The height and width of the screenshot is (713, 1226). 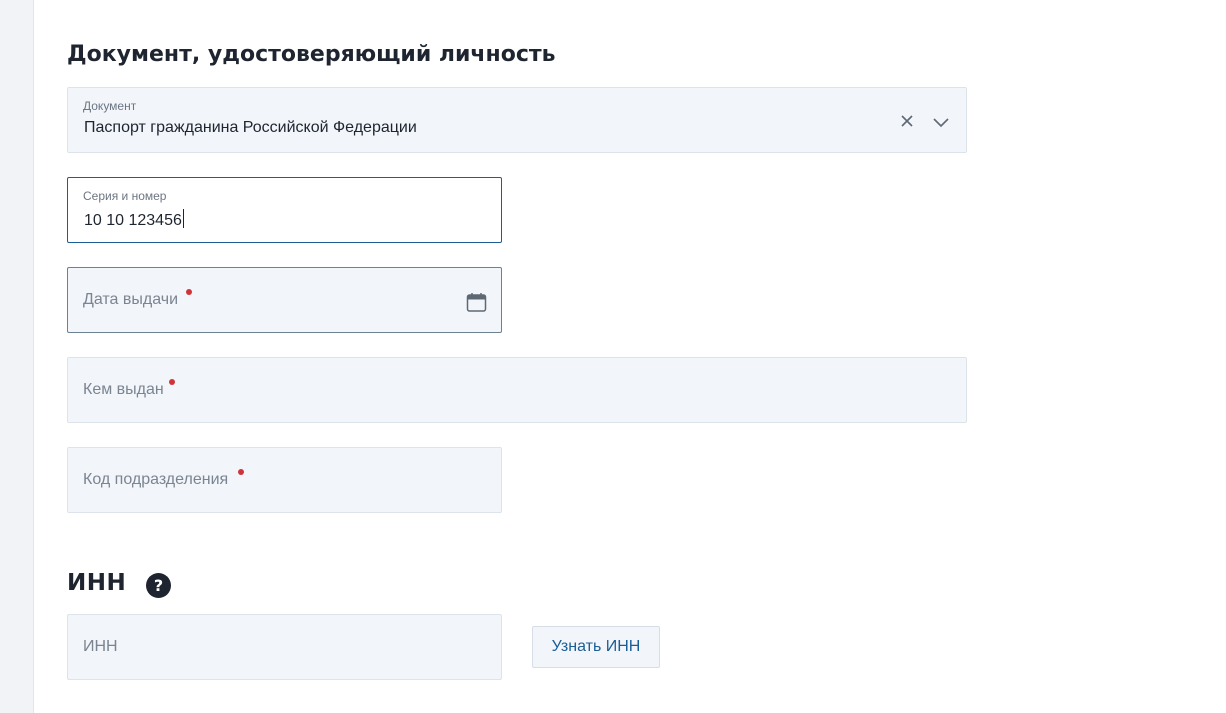 What do you see at coordinates (156, 479) in the screenshot?
I see `department-code-placeholder: Код подразделения` at bounding box center [156, 479].